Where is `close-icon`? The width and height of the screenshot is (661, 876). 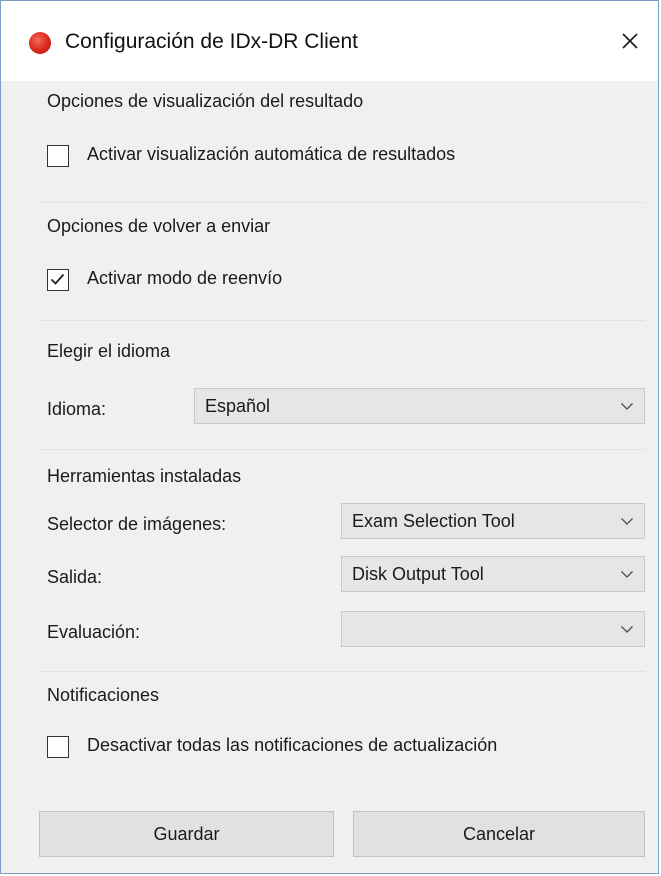 close-icon is located at coordinates (630, 41).